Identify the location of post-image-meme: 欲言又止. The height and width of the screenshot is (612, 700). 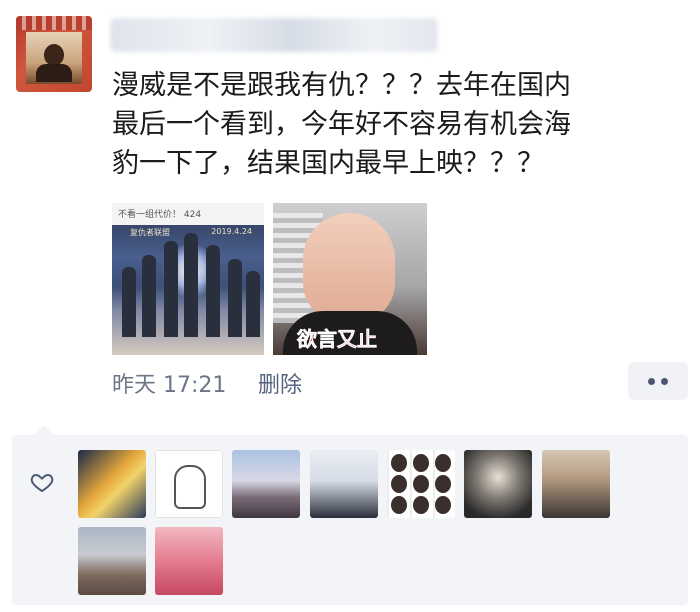
(350, 279).